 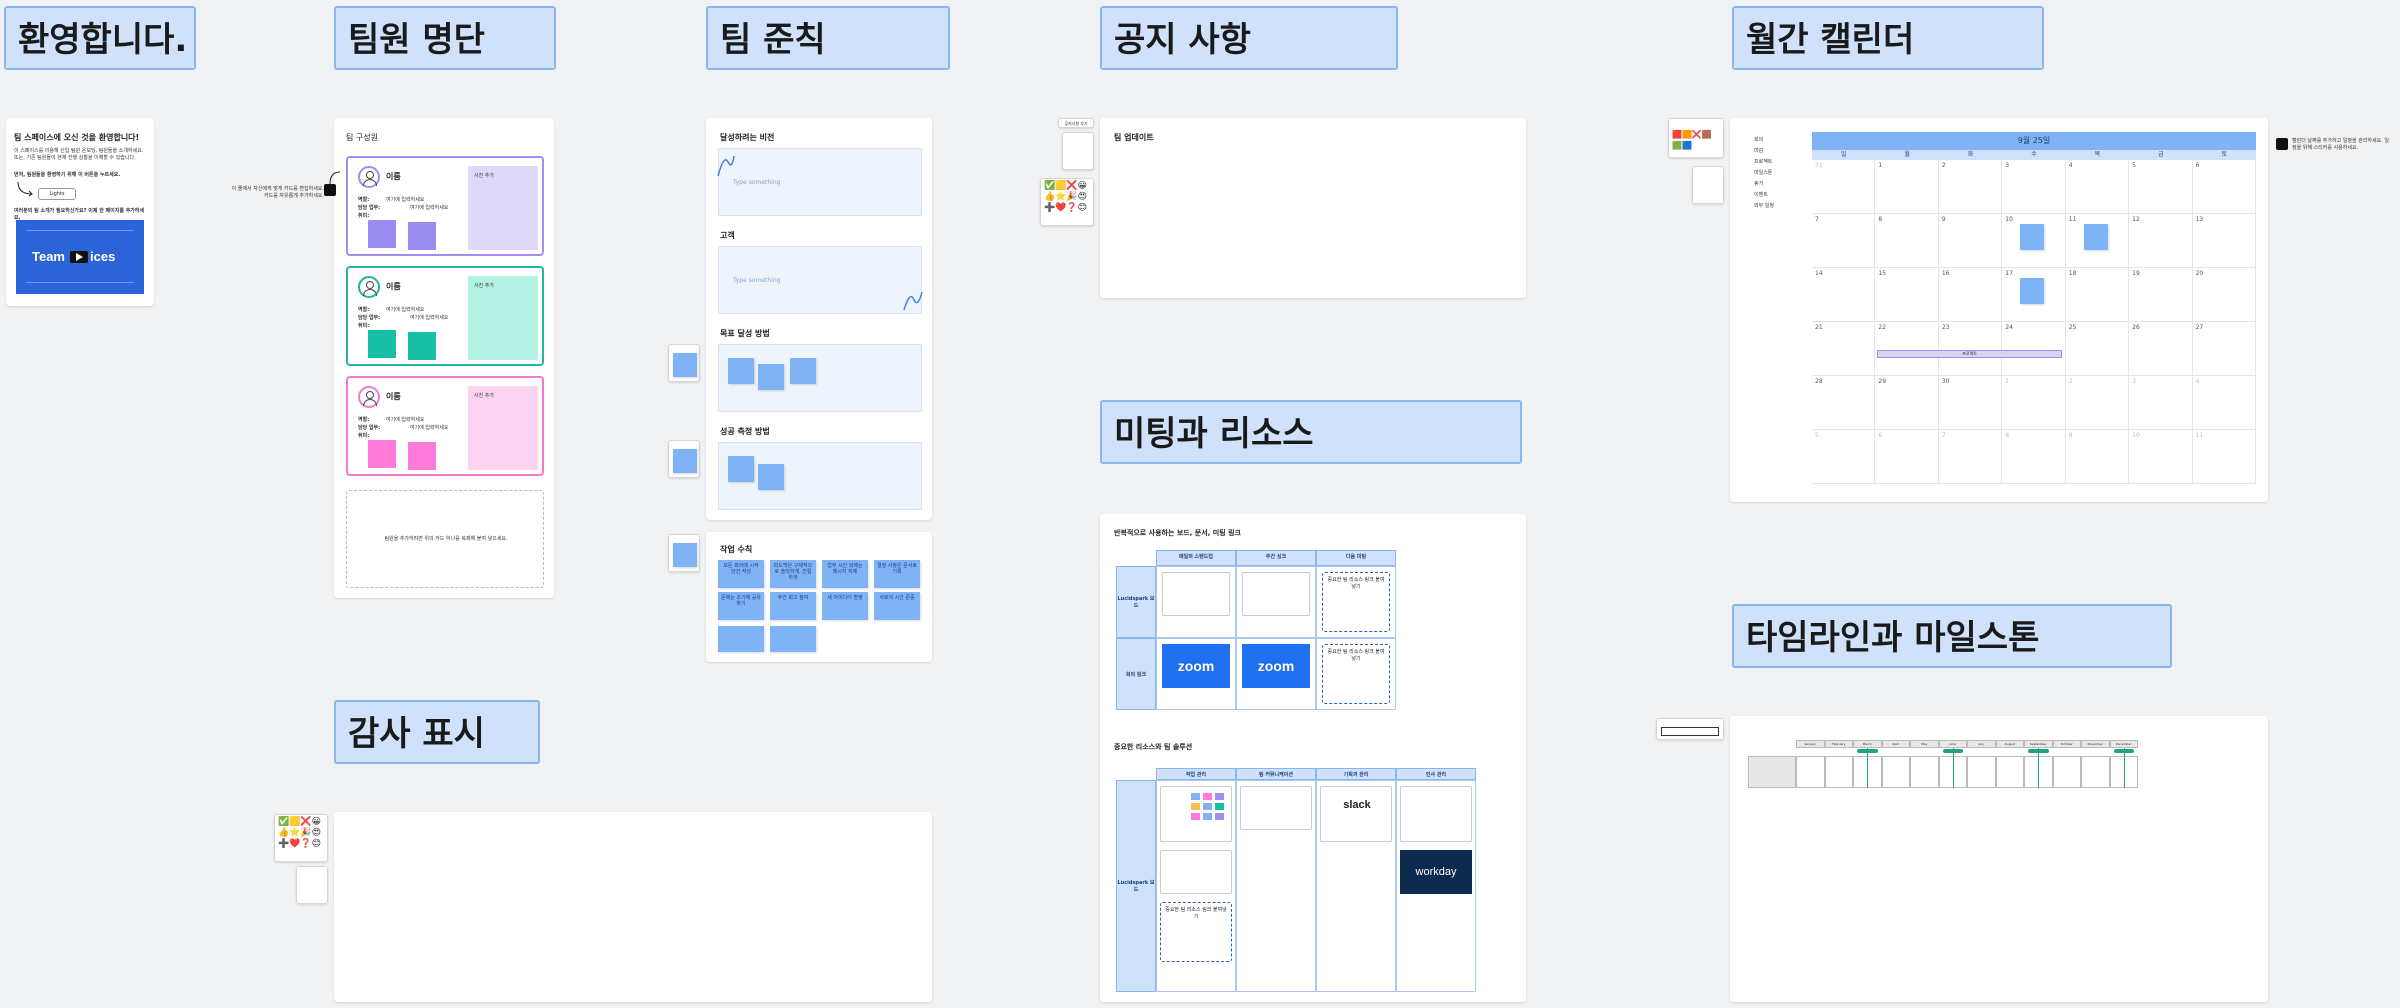 I want to click on calendar-day-cell: 31, so click(x=1844, y=187).